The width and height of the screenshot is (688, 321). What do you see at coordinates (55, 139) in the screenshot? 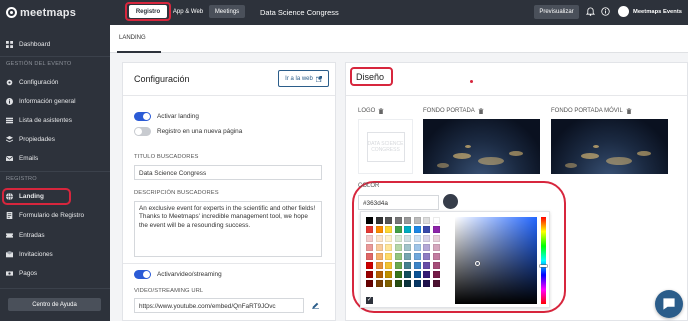
I see `sidebar-item-propiedades: Propiedades` at bounding box center [55, 139].